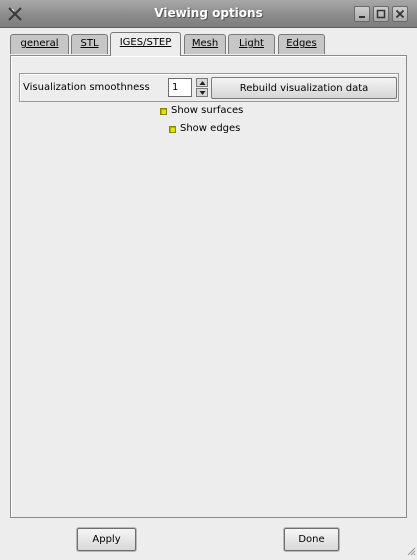 The image size is (417, 560). I want to click on close-icon, so click(400, 14).